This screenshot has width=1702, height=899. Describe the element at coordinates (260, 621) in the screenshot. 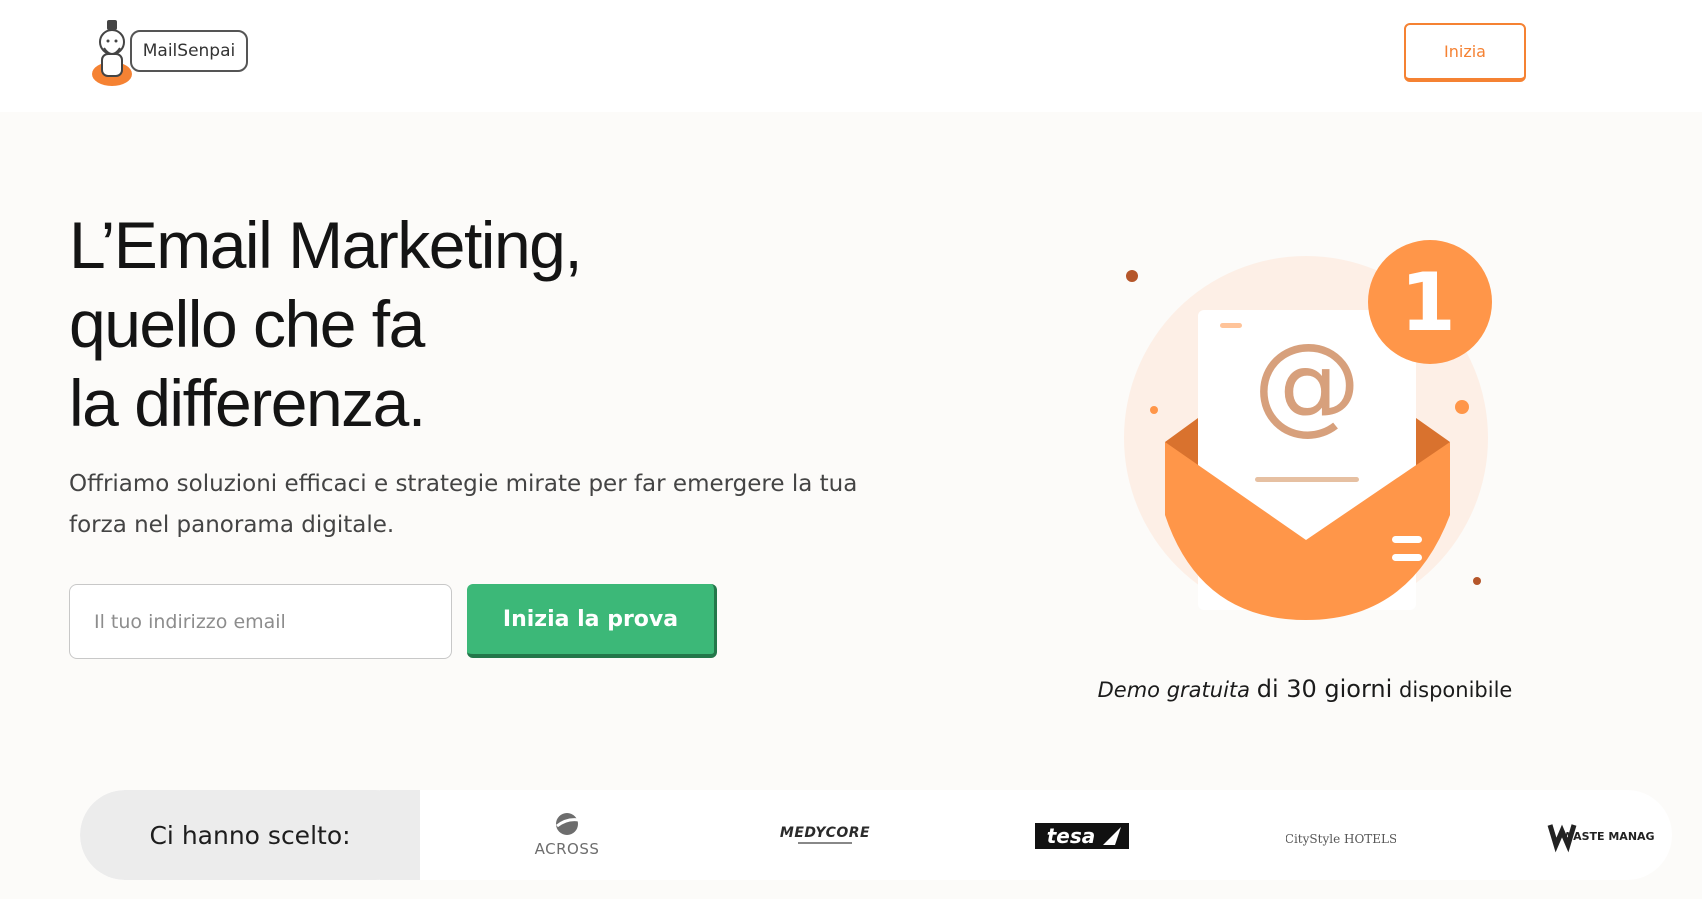

I see `email-input` at that location.